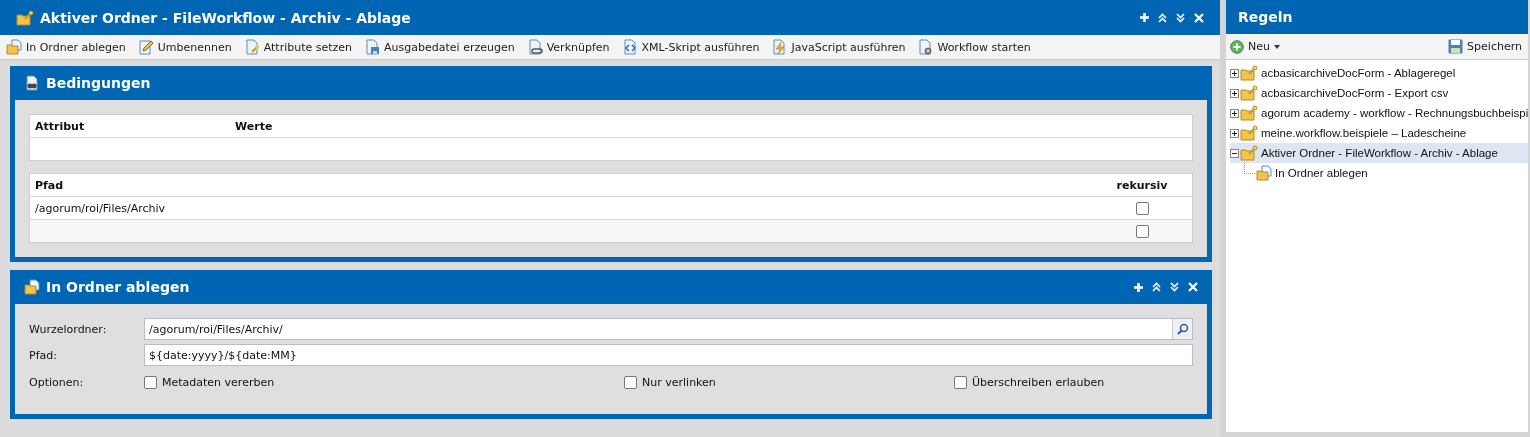 This screenshot has height=437, width=1530. Describe the element at coordinates (66, 47) in the screenshot. I see `toolbar-button: In Ordner ablegen` at that location.